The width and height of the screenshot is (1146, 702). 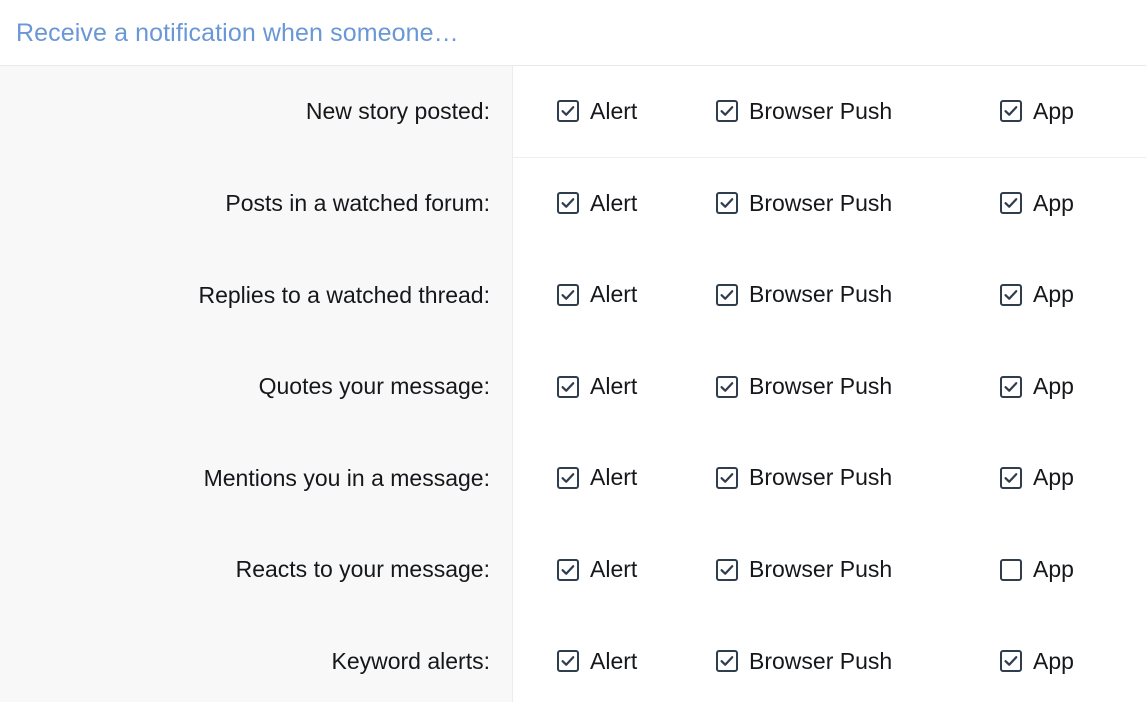 I want to click on row-label: Replies to a watched thread:, so click(x=344, y=294).